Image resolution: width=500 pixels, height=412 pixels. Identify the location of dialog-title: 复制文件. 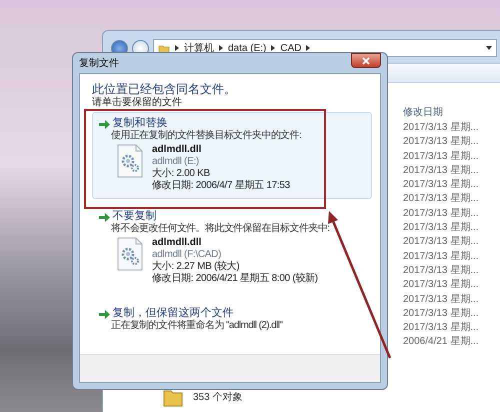
(99, 63).